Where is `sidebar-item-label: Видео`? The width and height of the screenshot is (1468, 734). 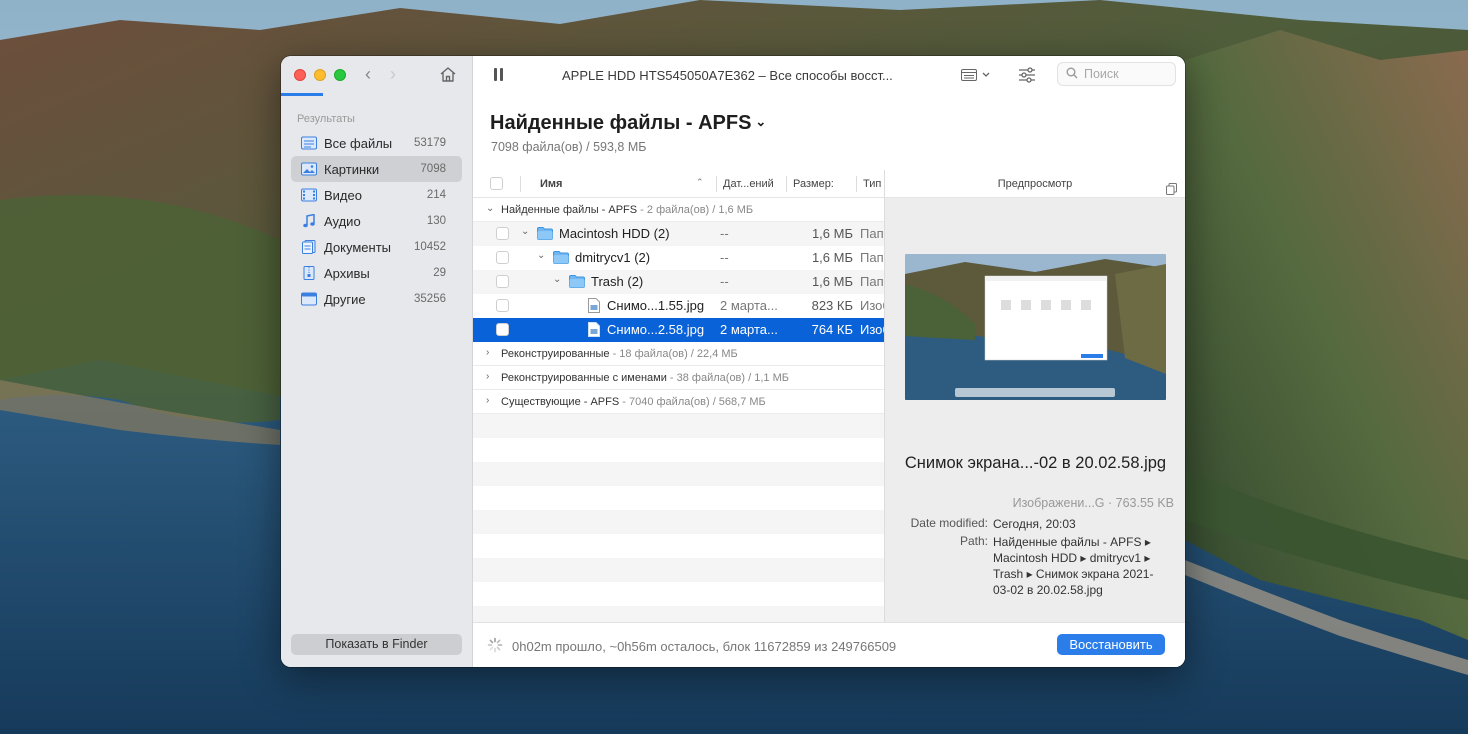
sidebar-item-label: Видео is located at coordinates (343, 195).